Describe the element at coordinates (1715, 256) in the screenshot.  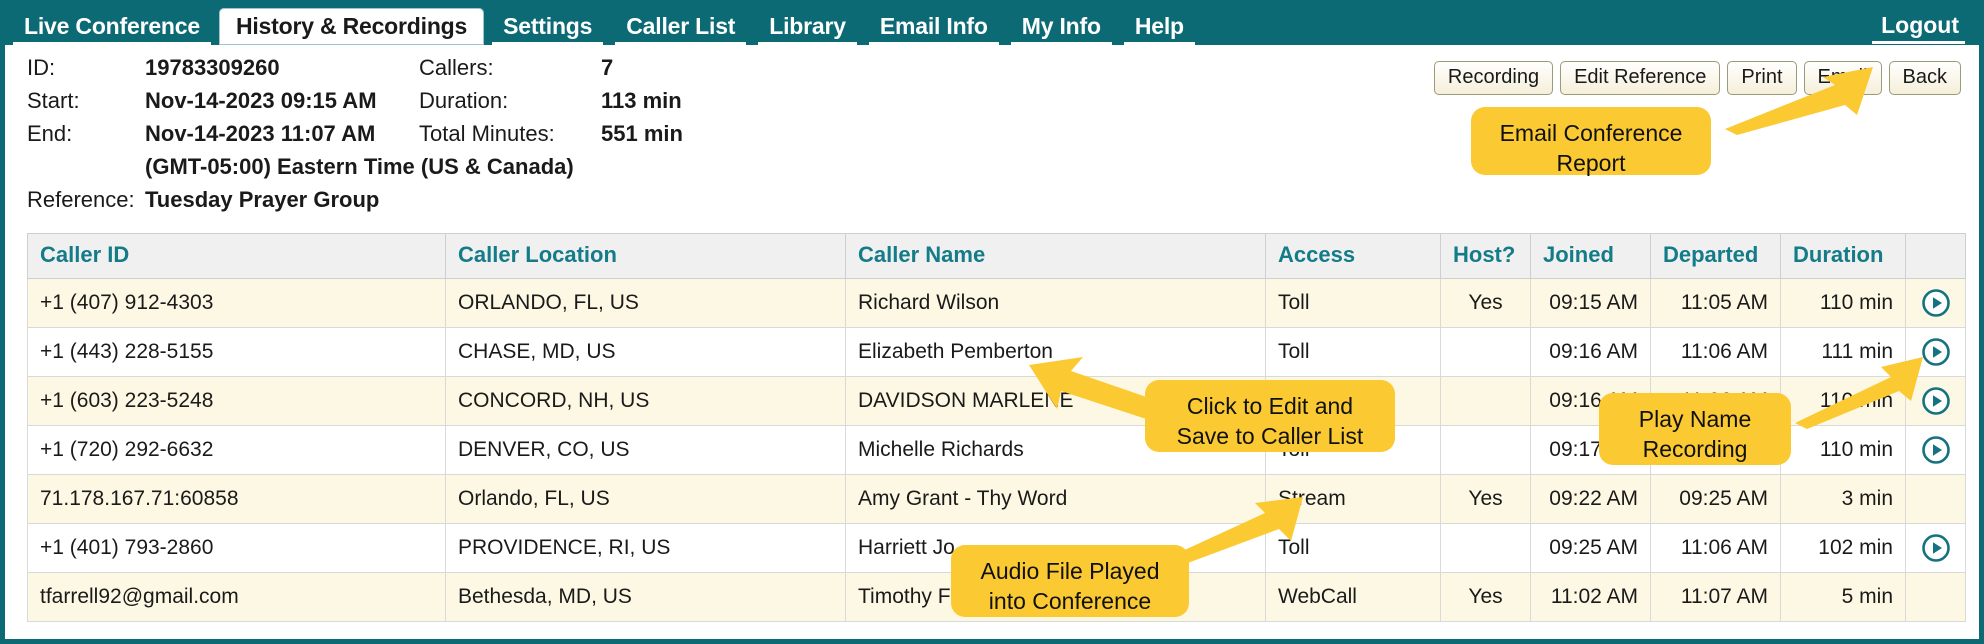
I see `col-departed: Departed` at that location.